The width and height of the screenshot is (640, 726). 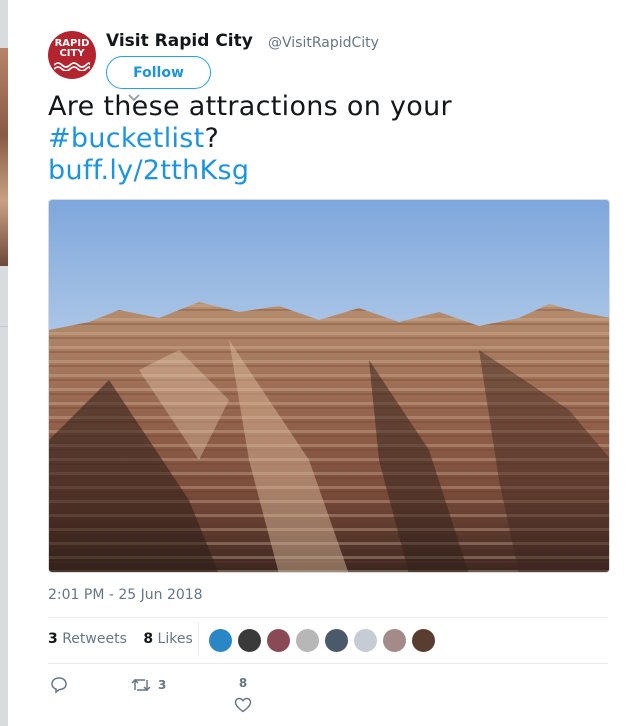 I want to click on likes-stat: 8 Likes, so click(x=167, y=639).